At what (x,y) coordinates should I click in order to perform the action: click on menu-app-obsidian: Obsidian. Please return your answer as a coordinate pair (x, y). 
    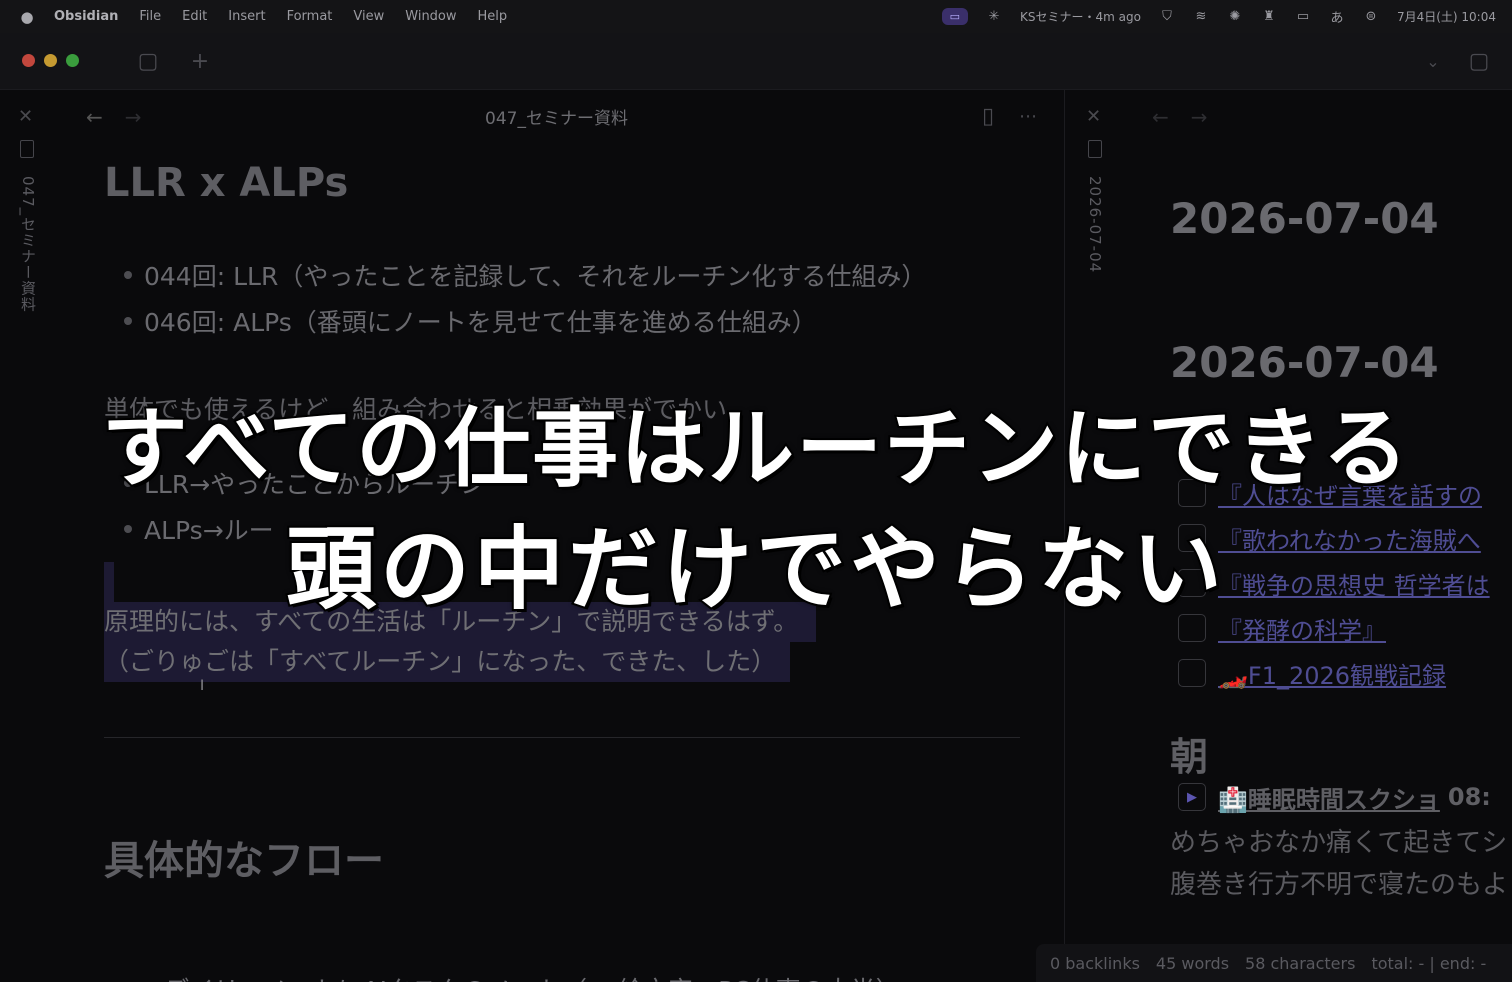
    Looking at the image, I should click on (86, 16).